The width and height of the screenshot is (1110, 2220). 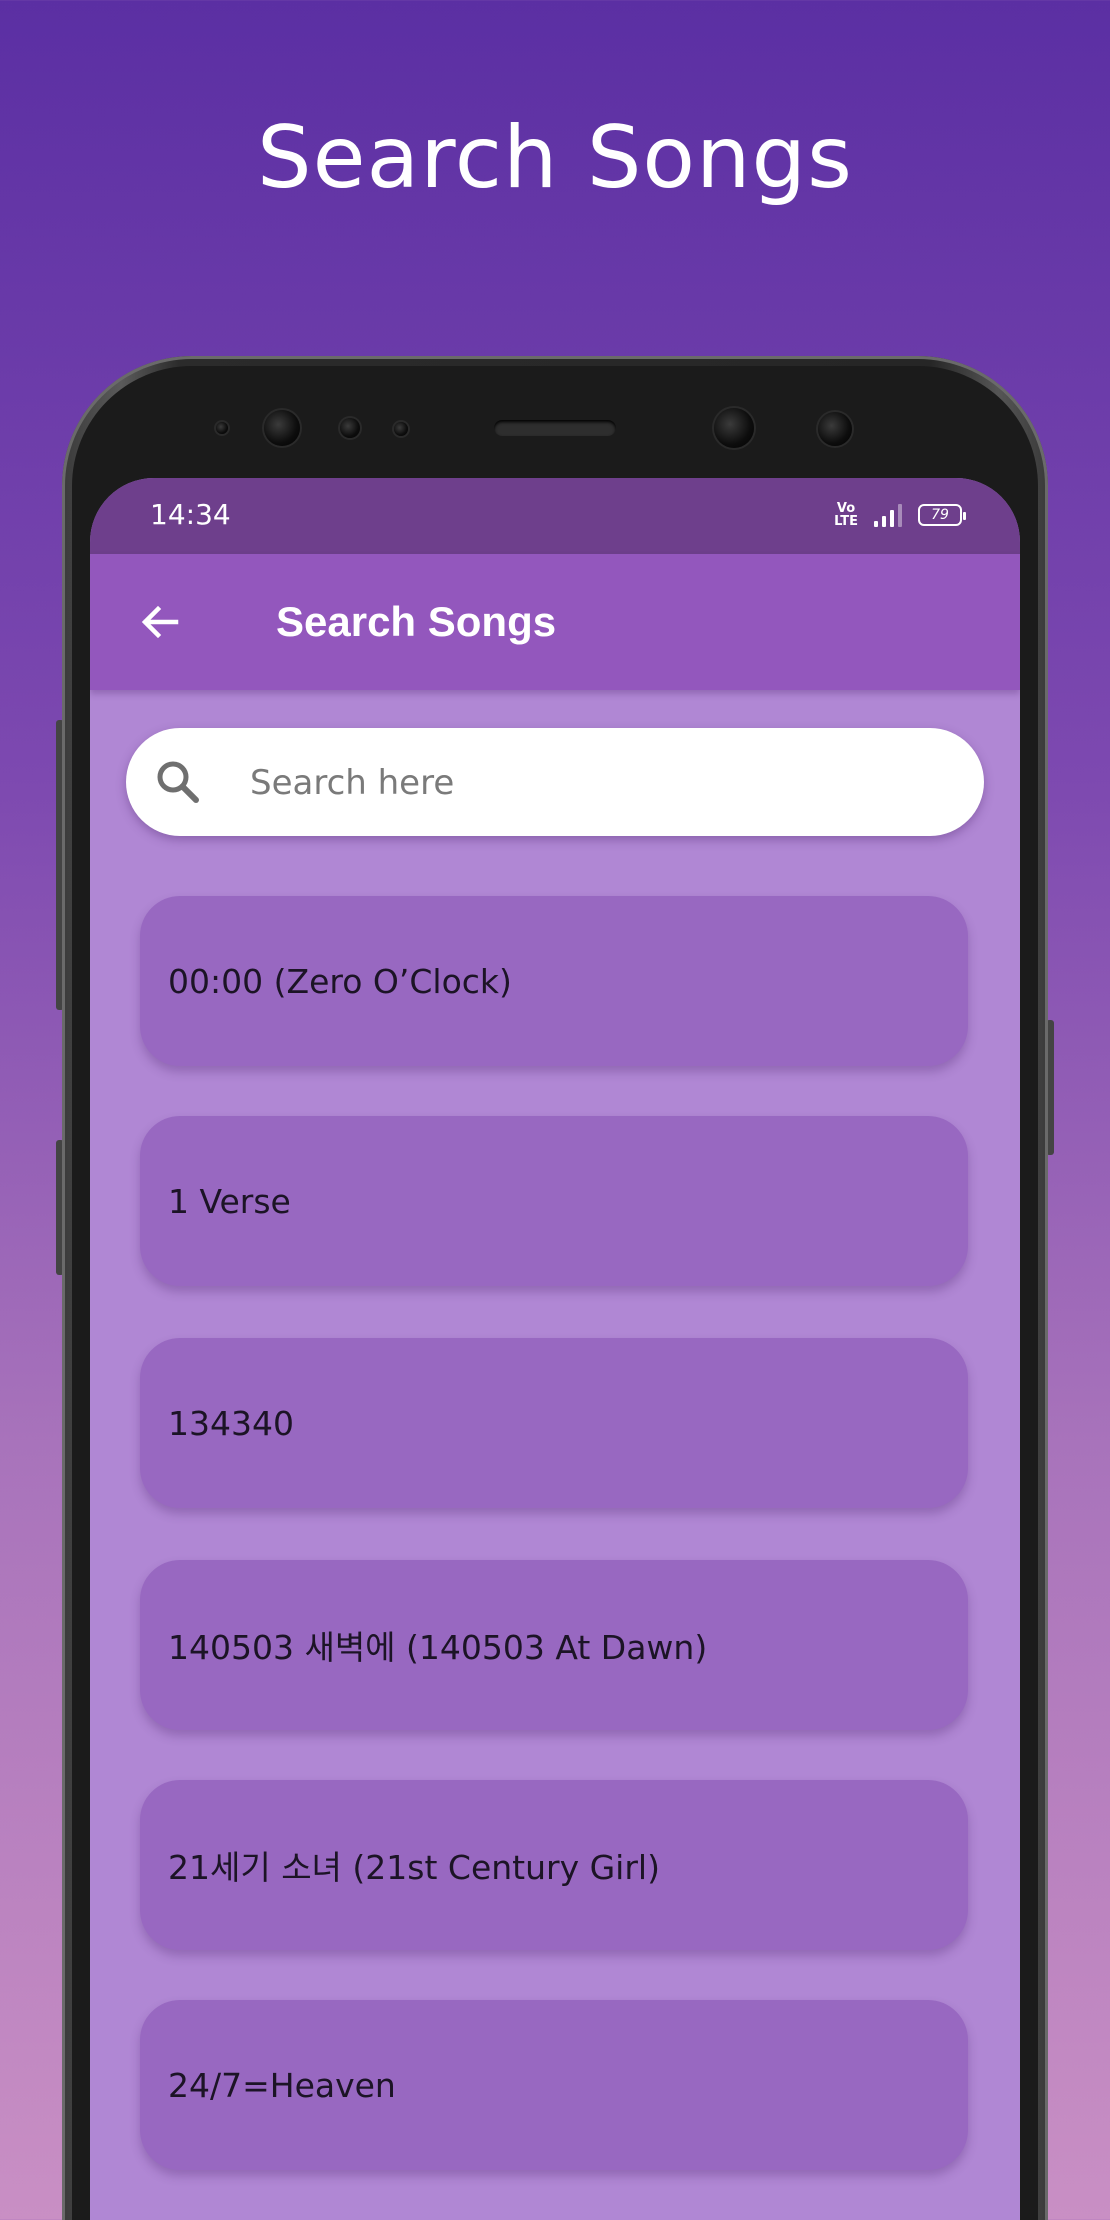 I want to click on battery-icon: 79, so click(x=942, y=515).